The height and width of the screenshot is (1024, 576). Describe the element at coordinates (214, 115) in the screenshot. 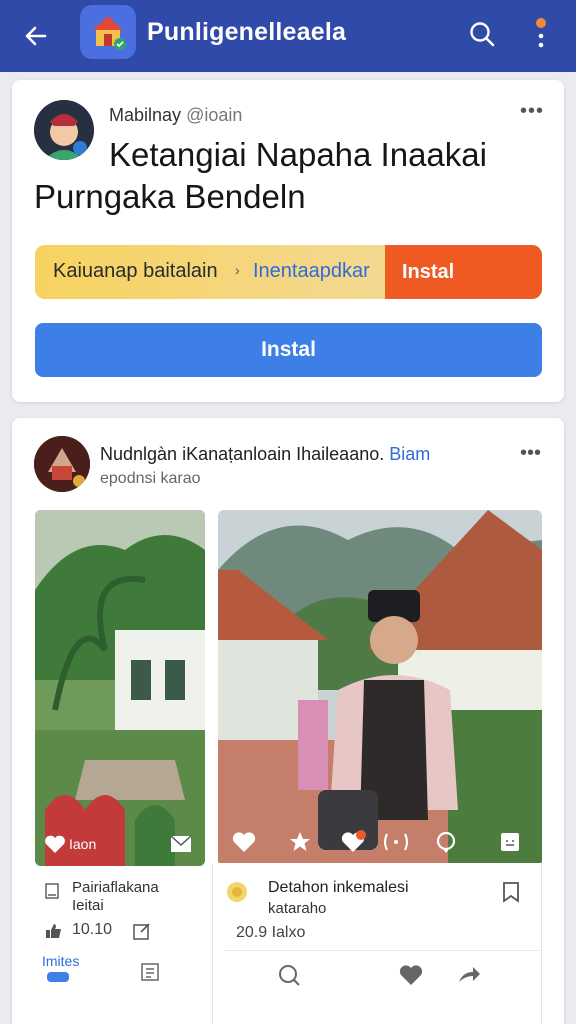

I see `author-handle: @ioain` at that location.